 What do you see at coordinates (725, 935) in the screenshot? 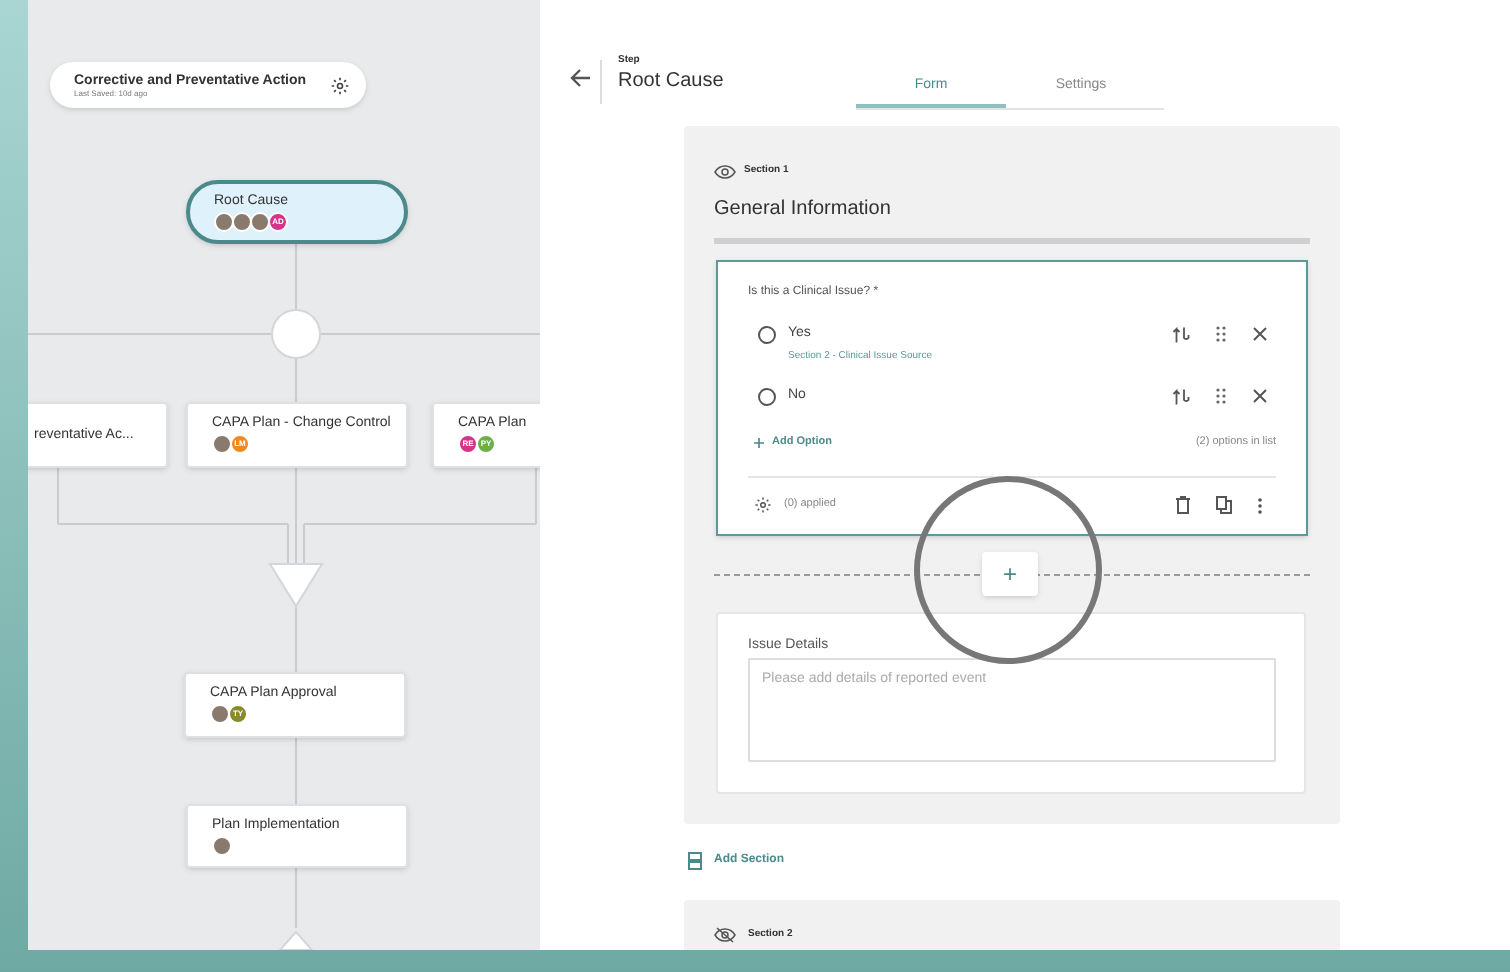
I see `eye-slash-icon` at bounding box center [725, 935].